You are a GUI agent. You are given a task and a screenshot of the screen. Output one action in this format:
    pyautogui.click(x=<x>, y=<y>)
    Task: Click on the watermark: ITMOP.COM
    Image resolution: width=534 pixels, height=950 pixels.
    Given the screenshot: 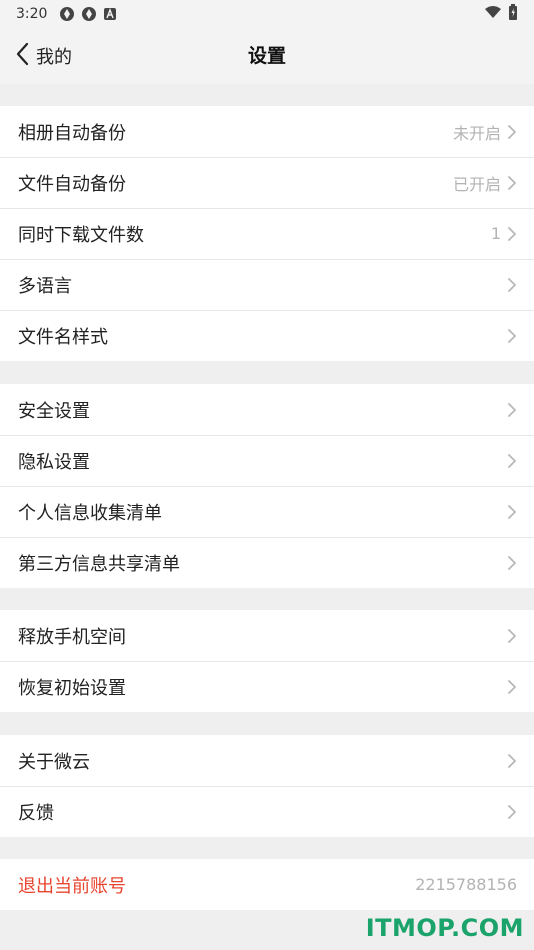 What is the action you would take?
    pyautogui.click(x=444, y=928)
    